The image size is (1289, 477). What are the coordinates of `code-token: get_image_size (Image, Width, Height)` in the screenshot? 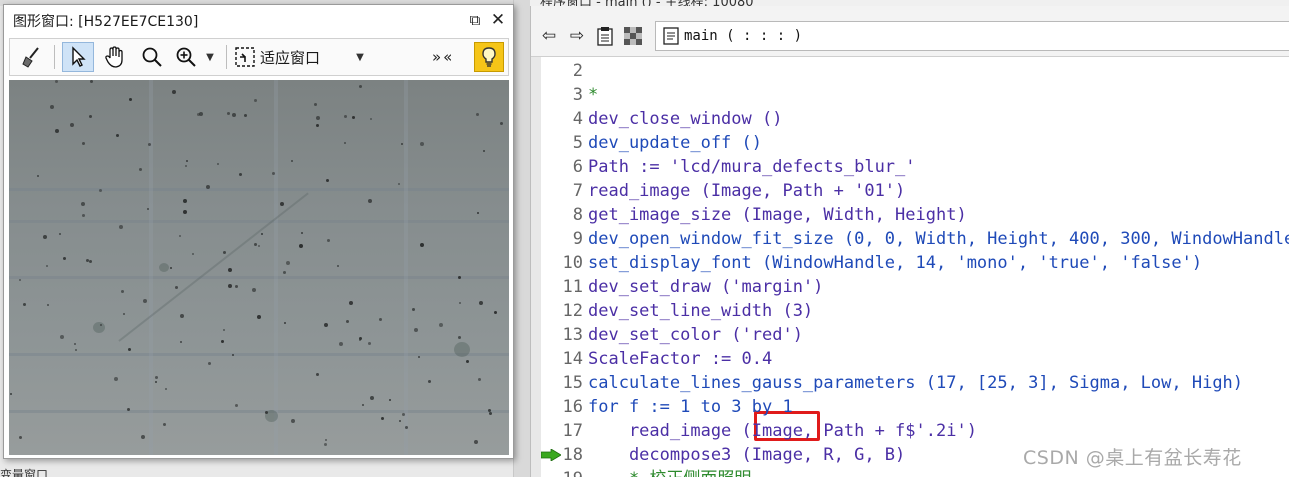 It's located at (777, 215).